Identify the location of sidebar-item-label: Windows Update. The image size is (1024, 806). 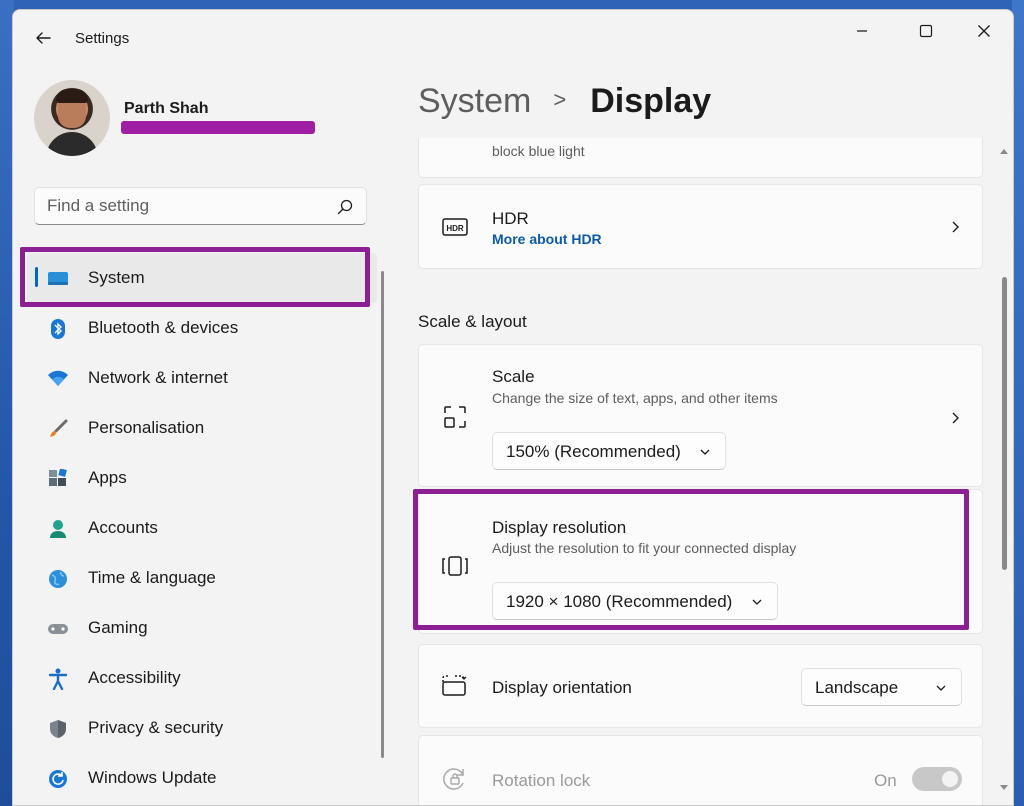
(152, 777).